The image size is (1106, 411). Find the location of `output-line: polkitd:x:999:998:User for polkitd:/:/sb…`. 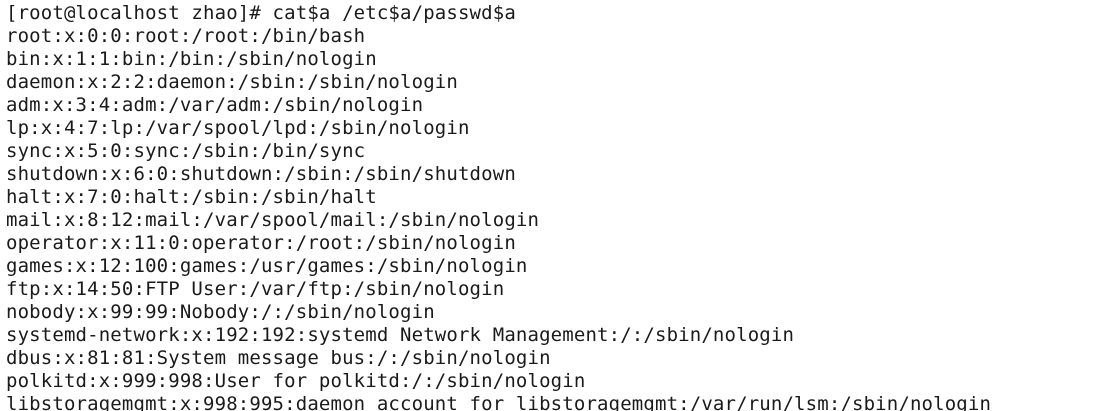

output-line: polkitd:x:999:998:User for polkitd:/:/sb… is located at coordinates (296, 381).